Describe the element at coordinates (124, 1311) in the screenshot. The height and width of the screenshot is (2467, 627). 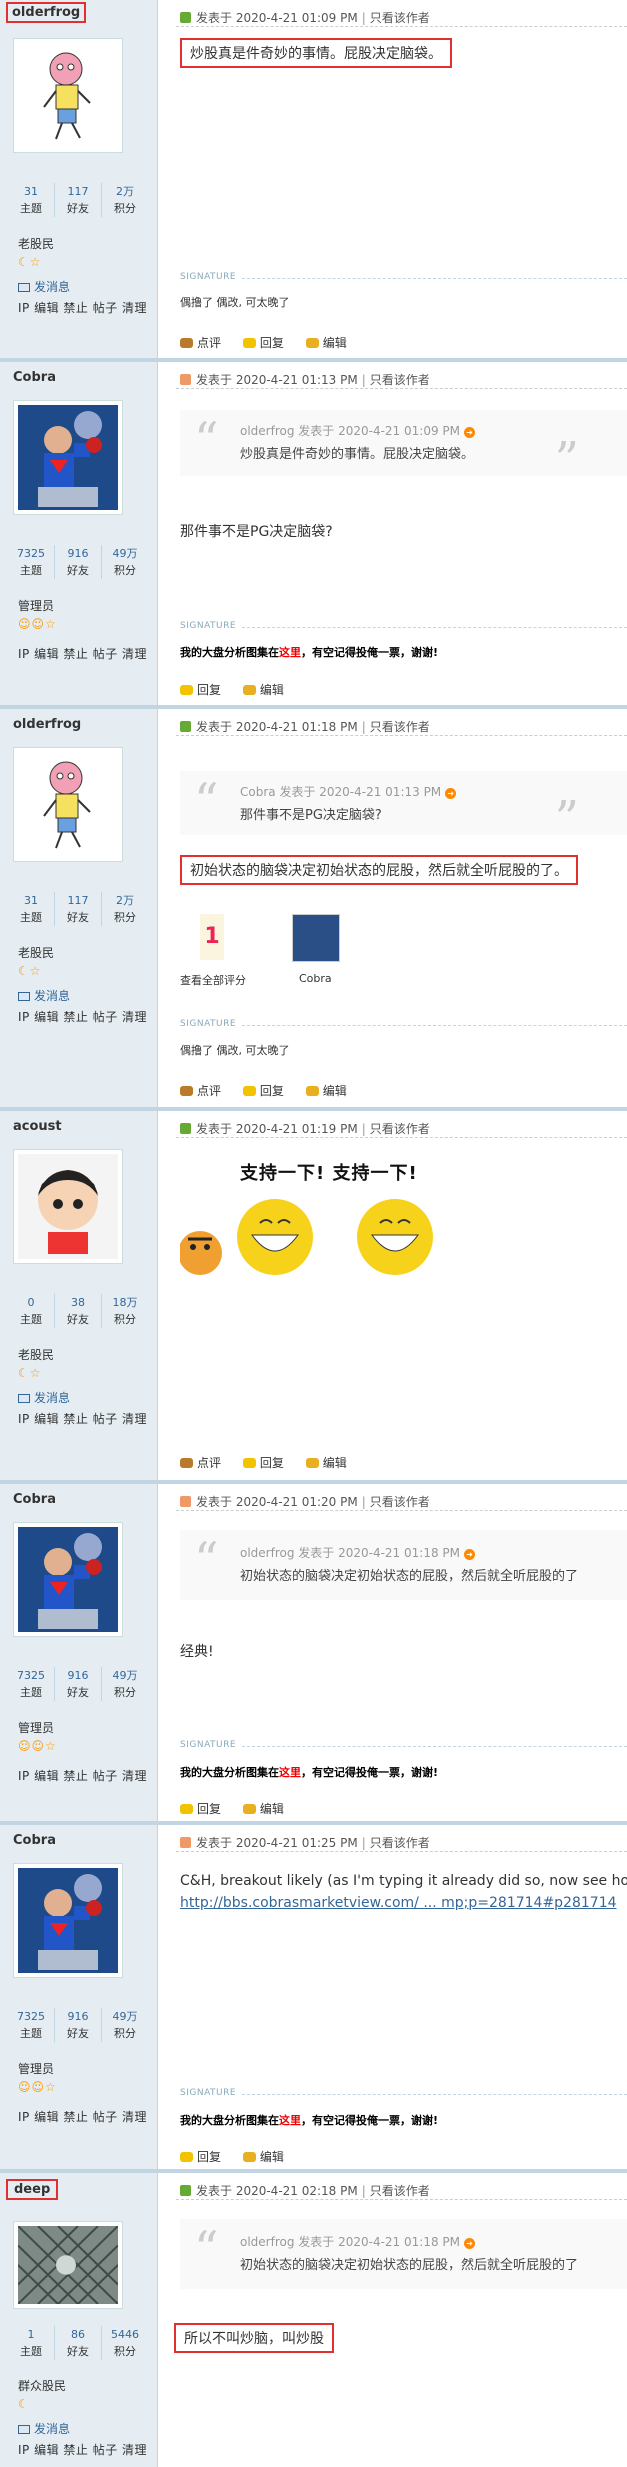
I see `stat-points: 18万 积分` at that location.